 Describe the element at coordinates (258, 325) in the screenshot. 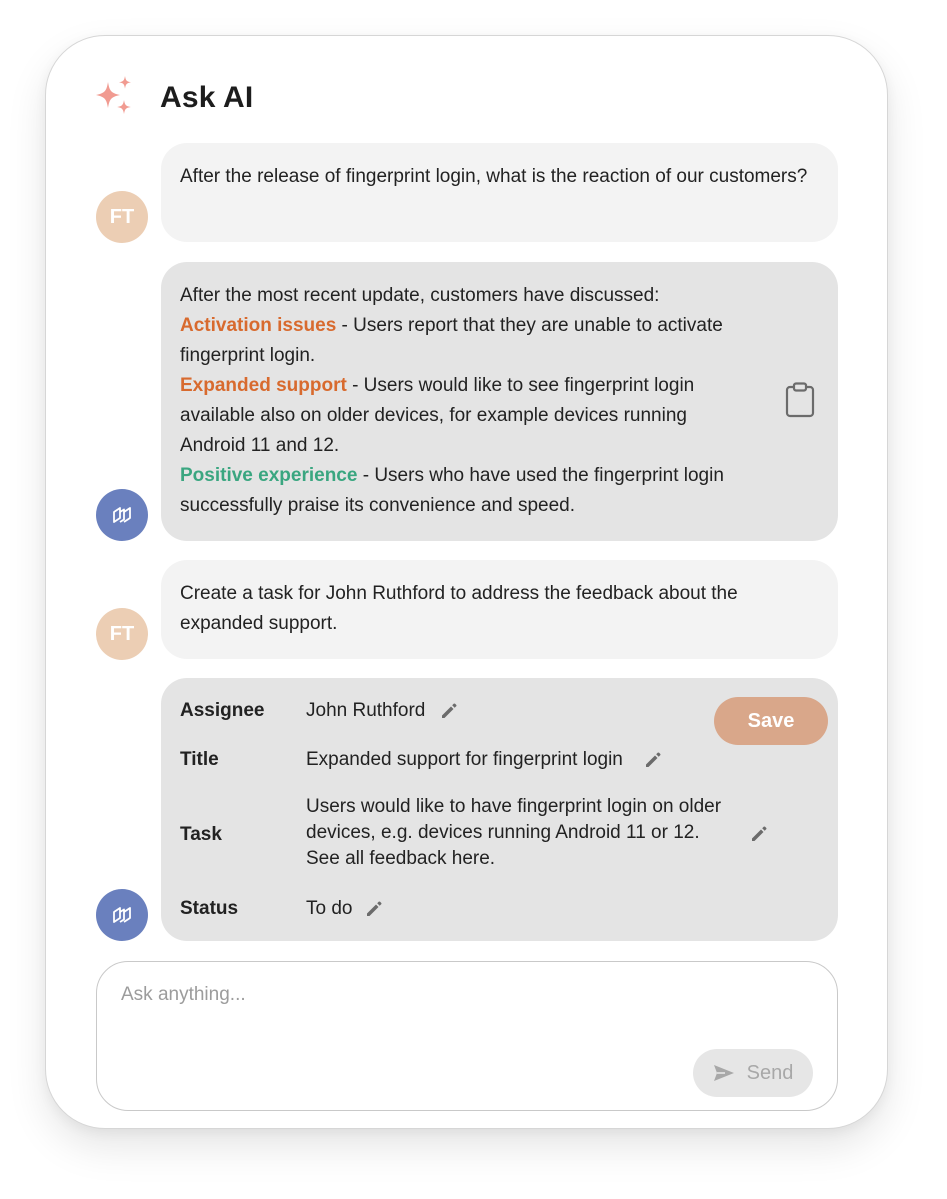

I see `ai-item-title: Activation issues` at that location.